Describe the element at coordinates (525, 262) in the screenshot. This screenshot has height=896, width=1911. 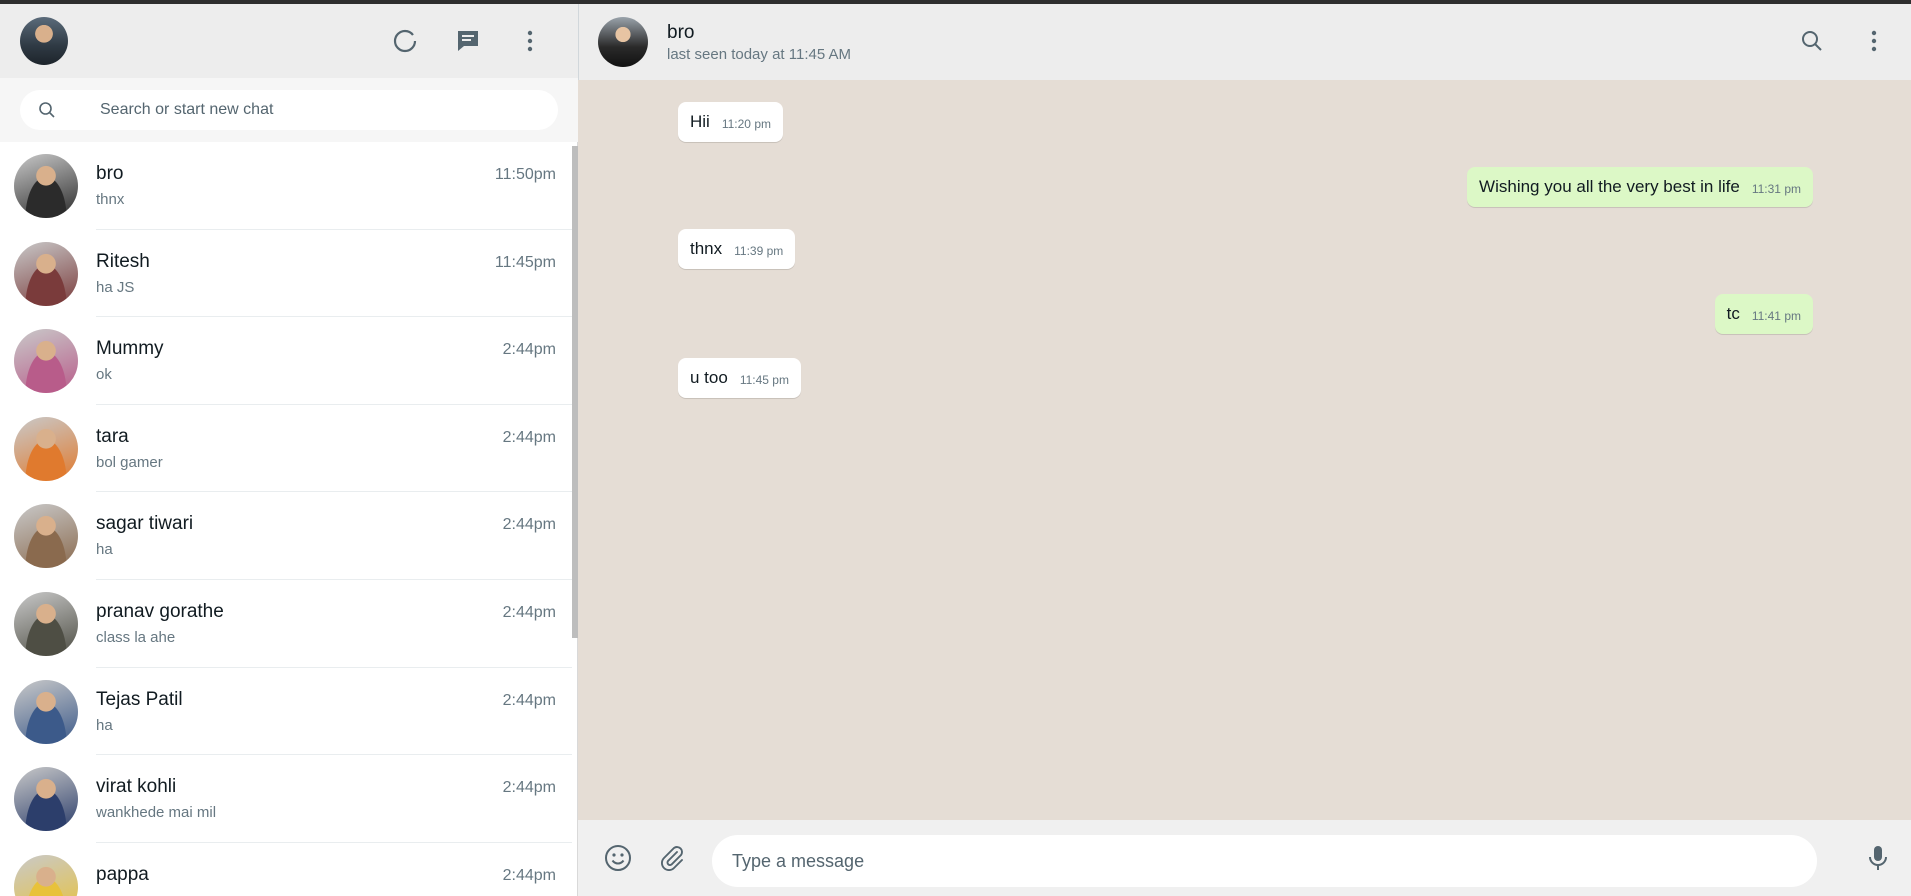
I see `chat-time: 11:45pm` at that location.